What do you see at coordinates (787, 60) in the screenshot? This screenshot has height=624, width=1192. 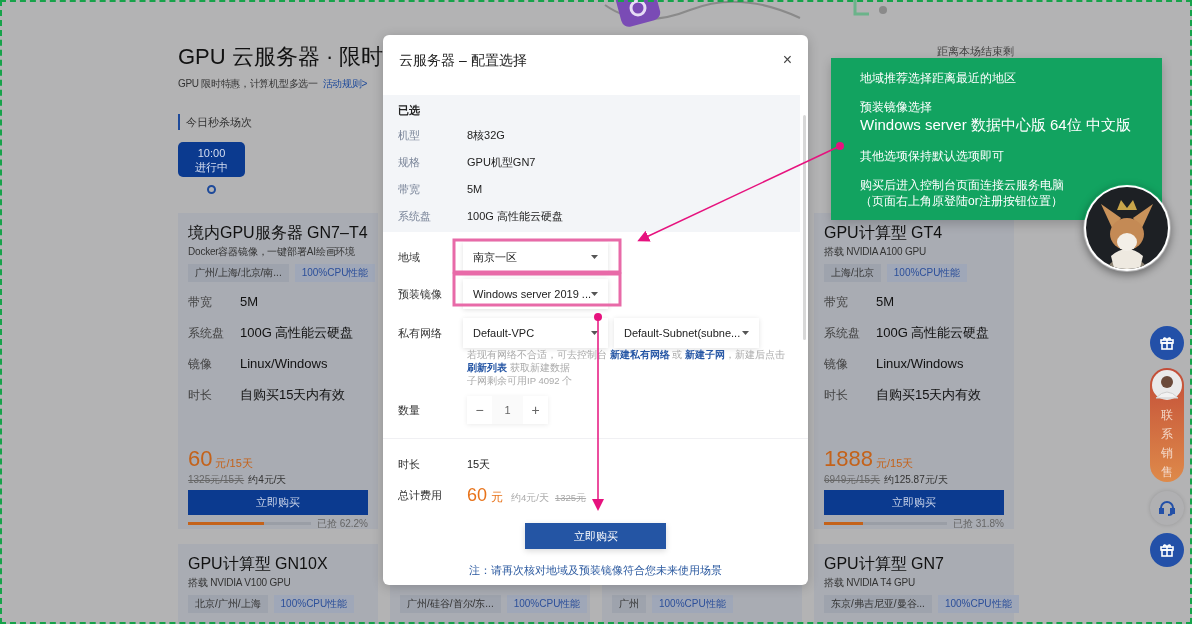 I see `close-button: ×` at bounding box center [787, 60].